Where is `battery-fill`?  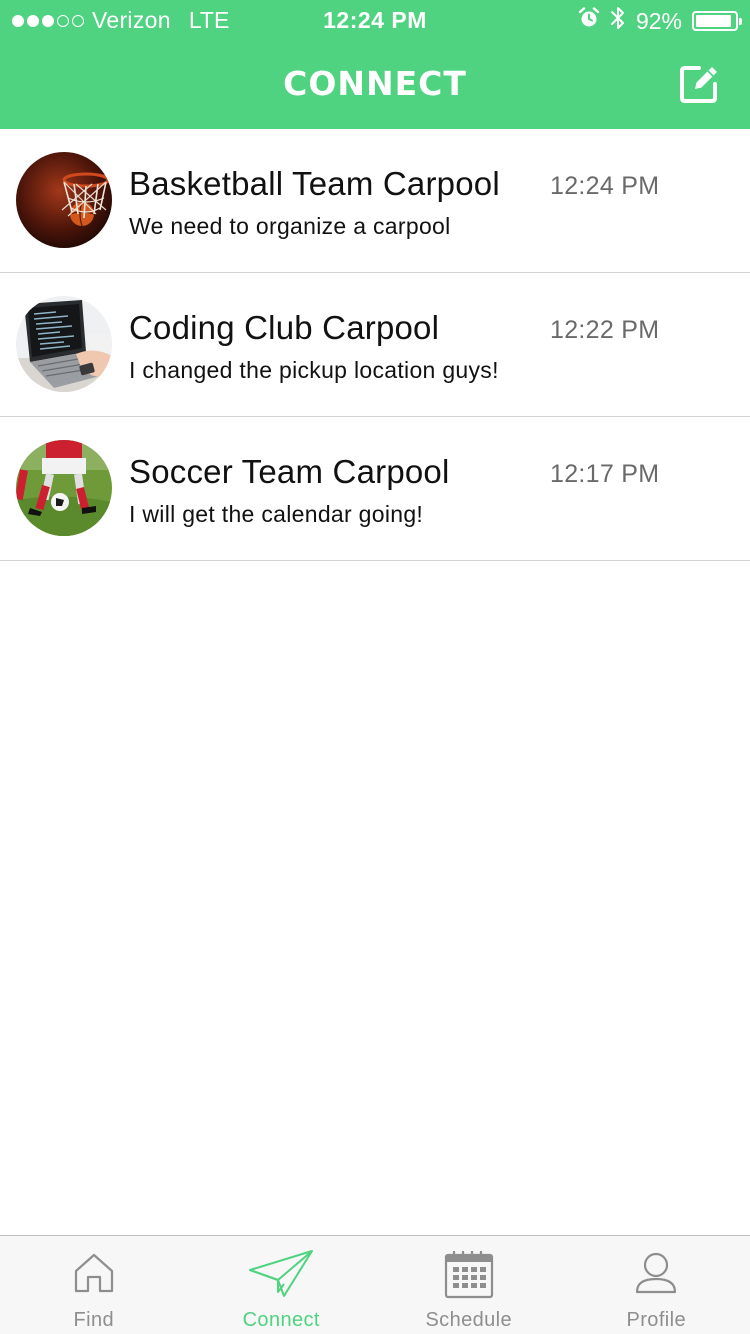 battery-fill is located at coordinates (713, 21).